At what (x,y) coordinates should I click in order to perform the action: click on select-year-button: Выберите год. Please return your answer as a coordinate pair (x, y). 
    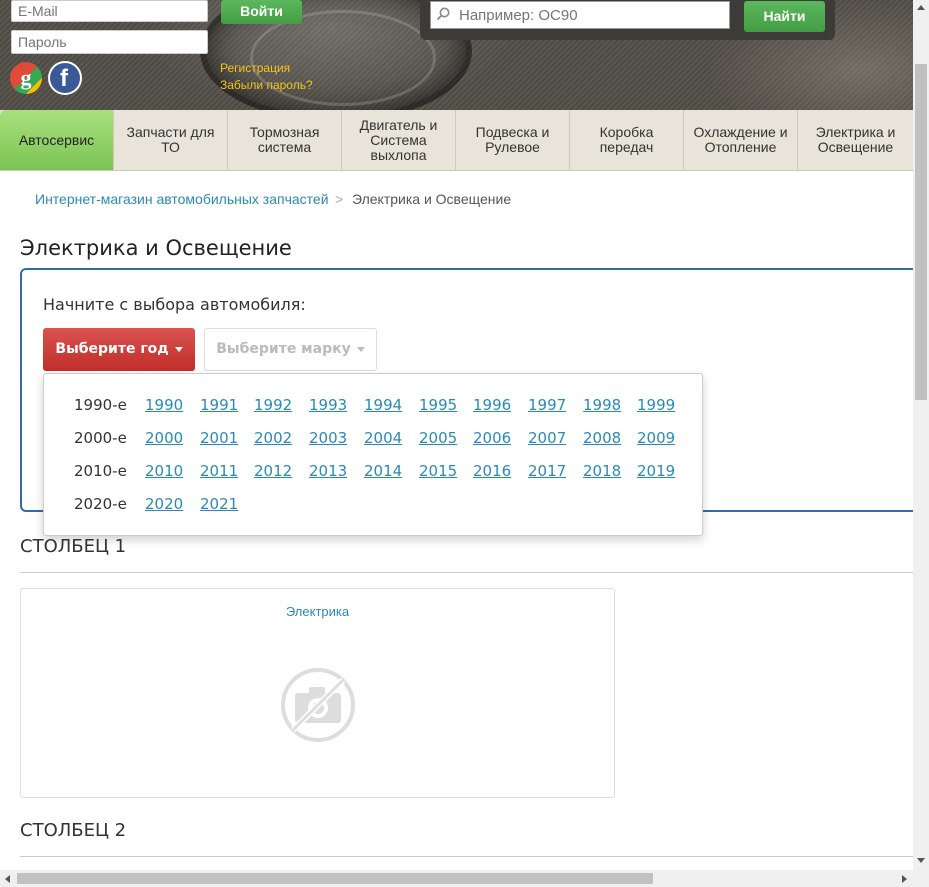
    Looking at the image, I should click on (119, 349).